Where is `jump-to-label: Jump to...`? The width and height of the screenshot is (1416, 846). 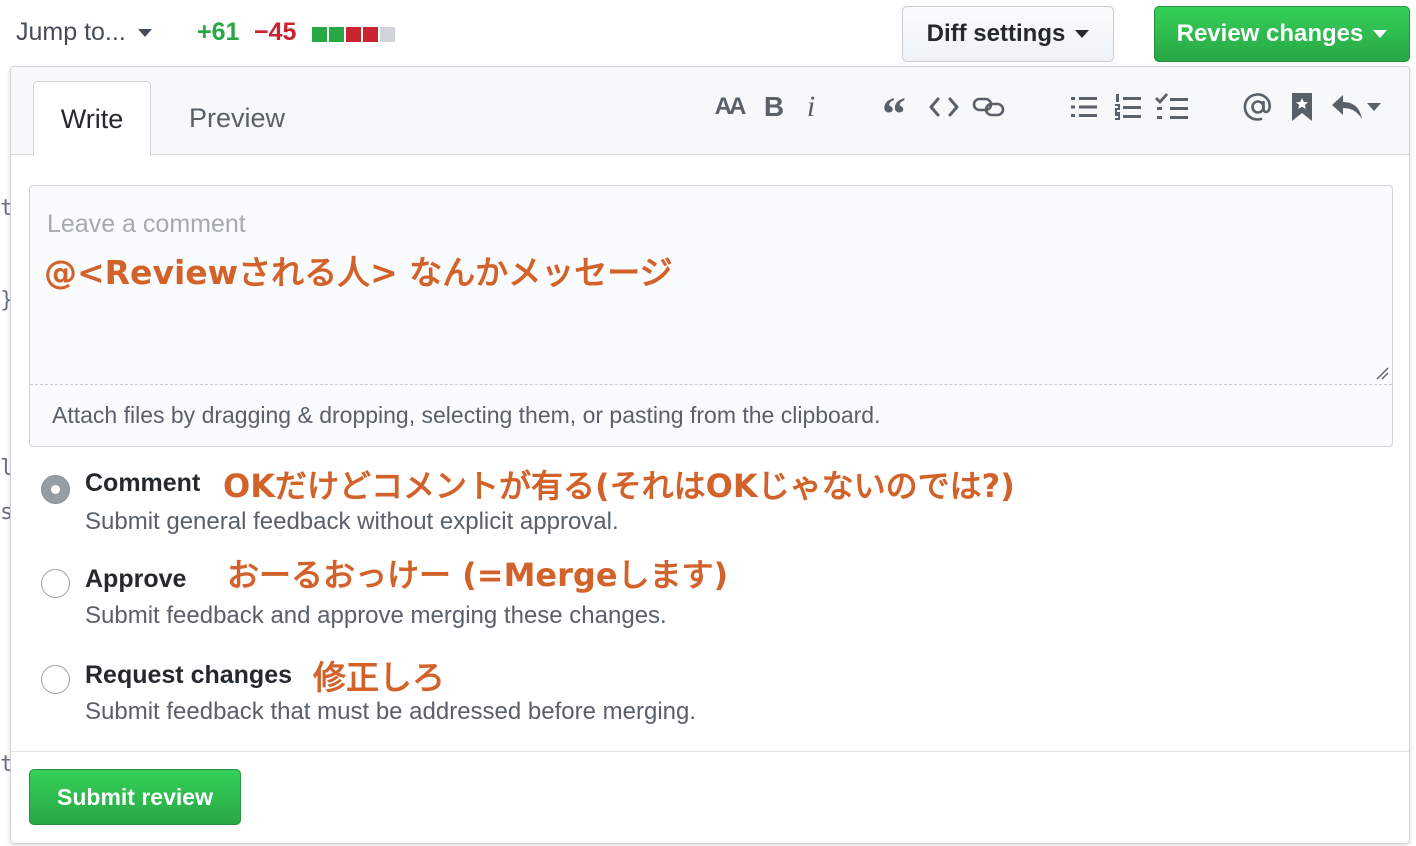 jump-to-label: Jump to... is located at coordinates (71, 32).